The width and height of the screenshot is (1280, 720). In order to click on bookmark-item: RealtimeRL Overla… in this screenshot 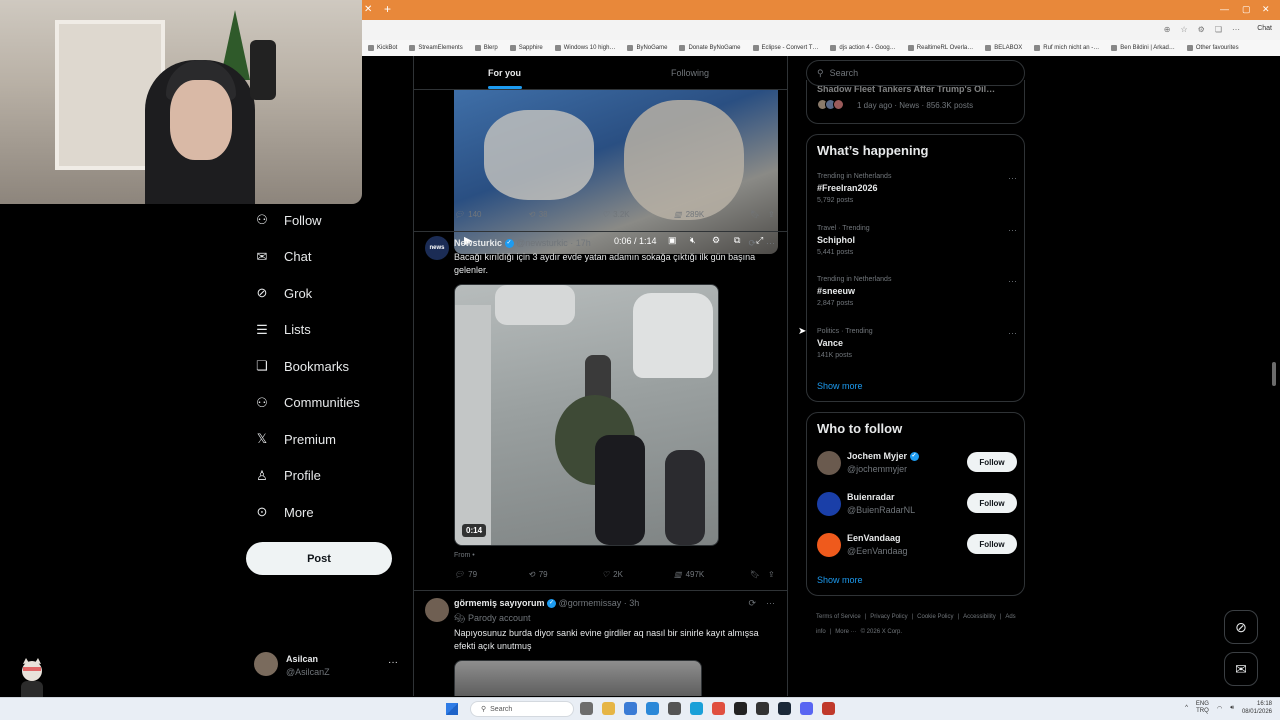, I will do `click(940, 48)`.